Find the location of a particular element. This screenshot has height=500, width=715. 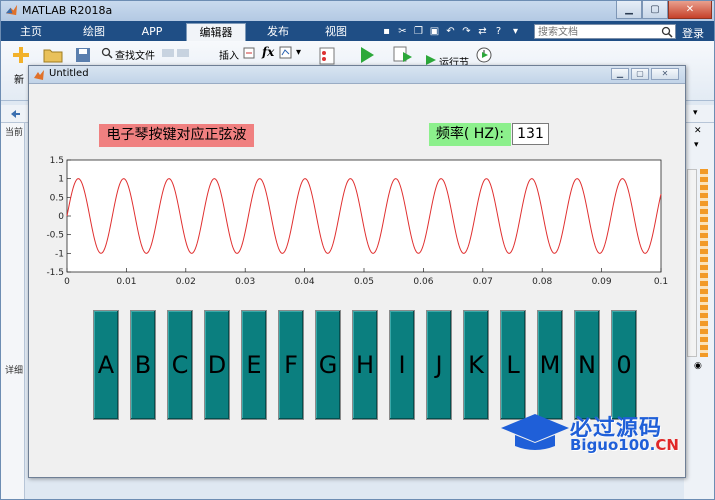

search-icon is located at coordinates (667, 32).